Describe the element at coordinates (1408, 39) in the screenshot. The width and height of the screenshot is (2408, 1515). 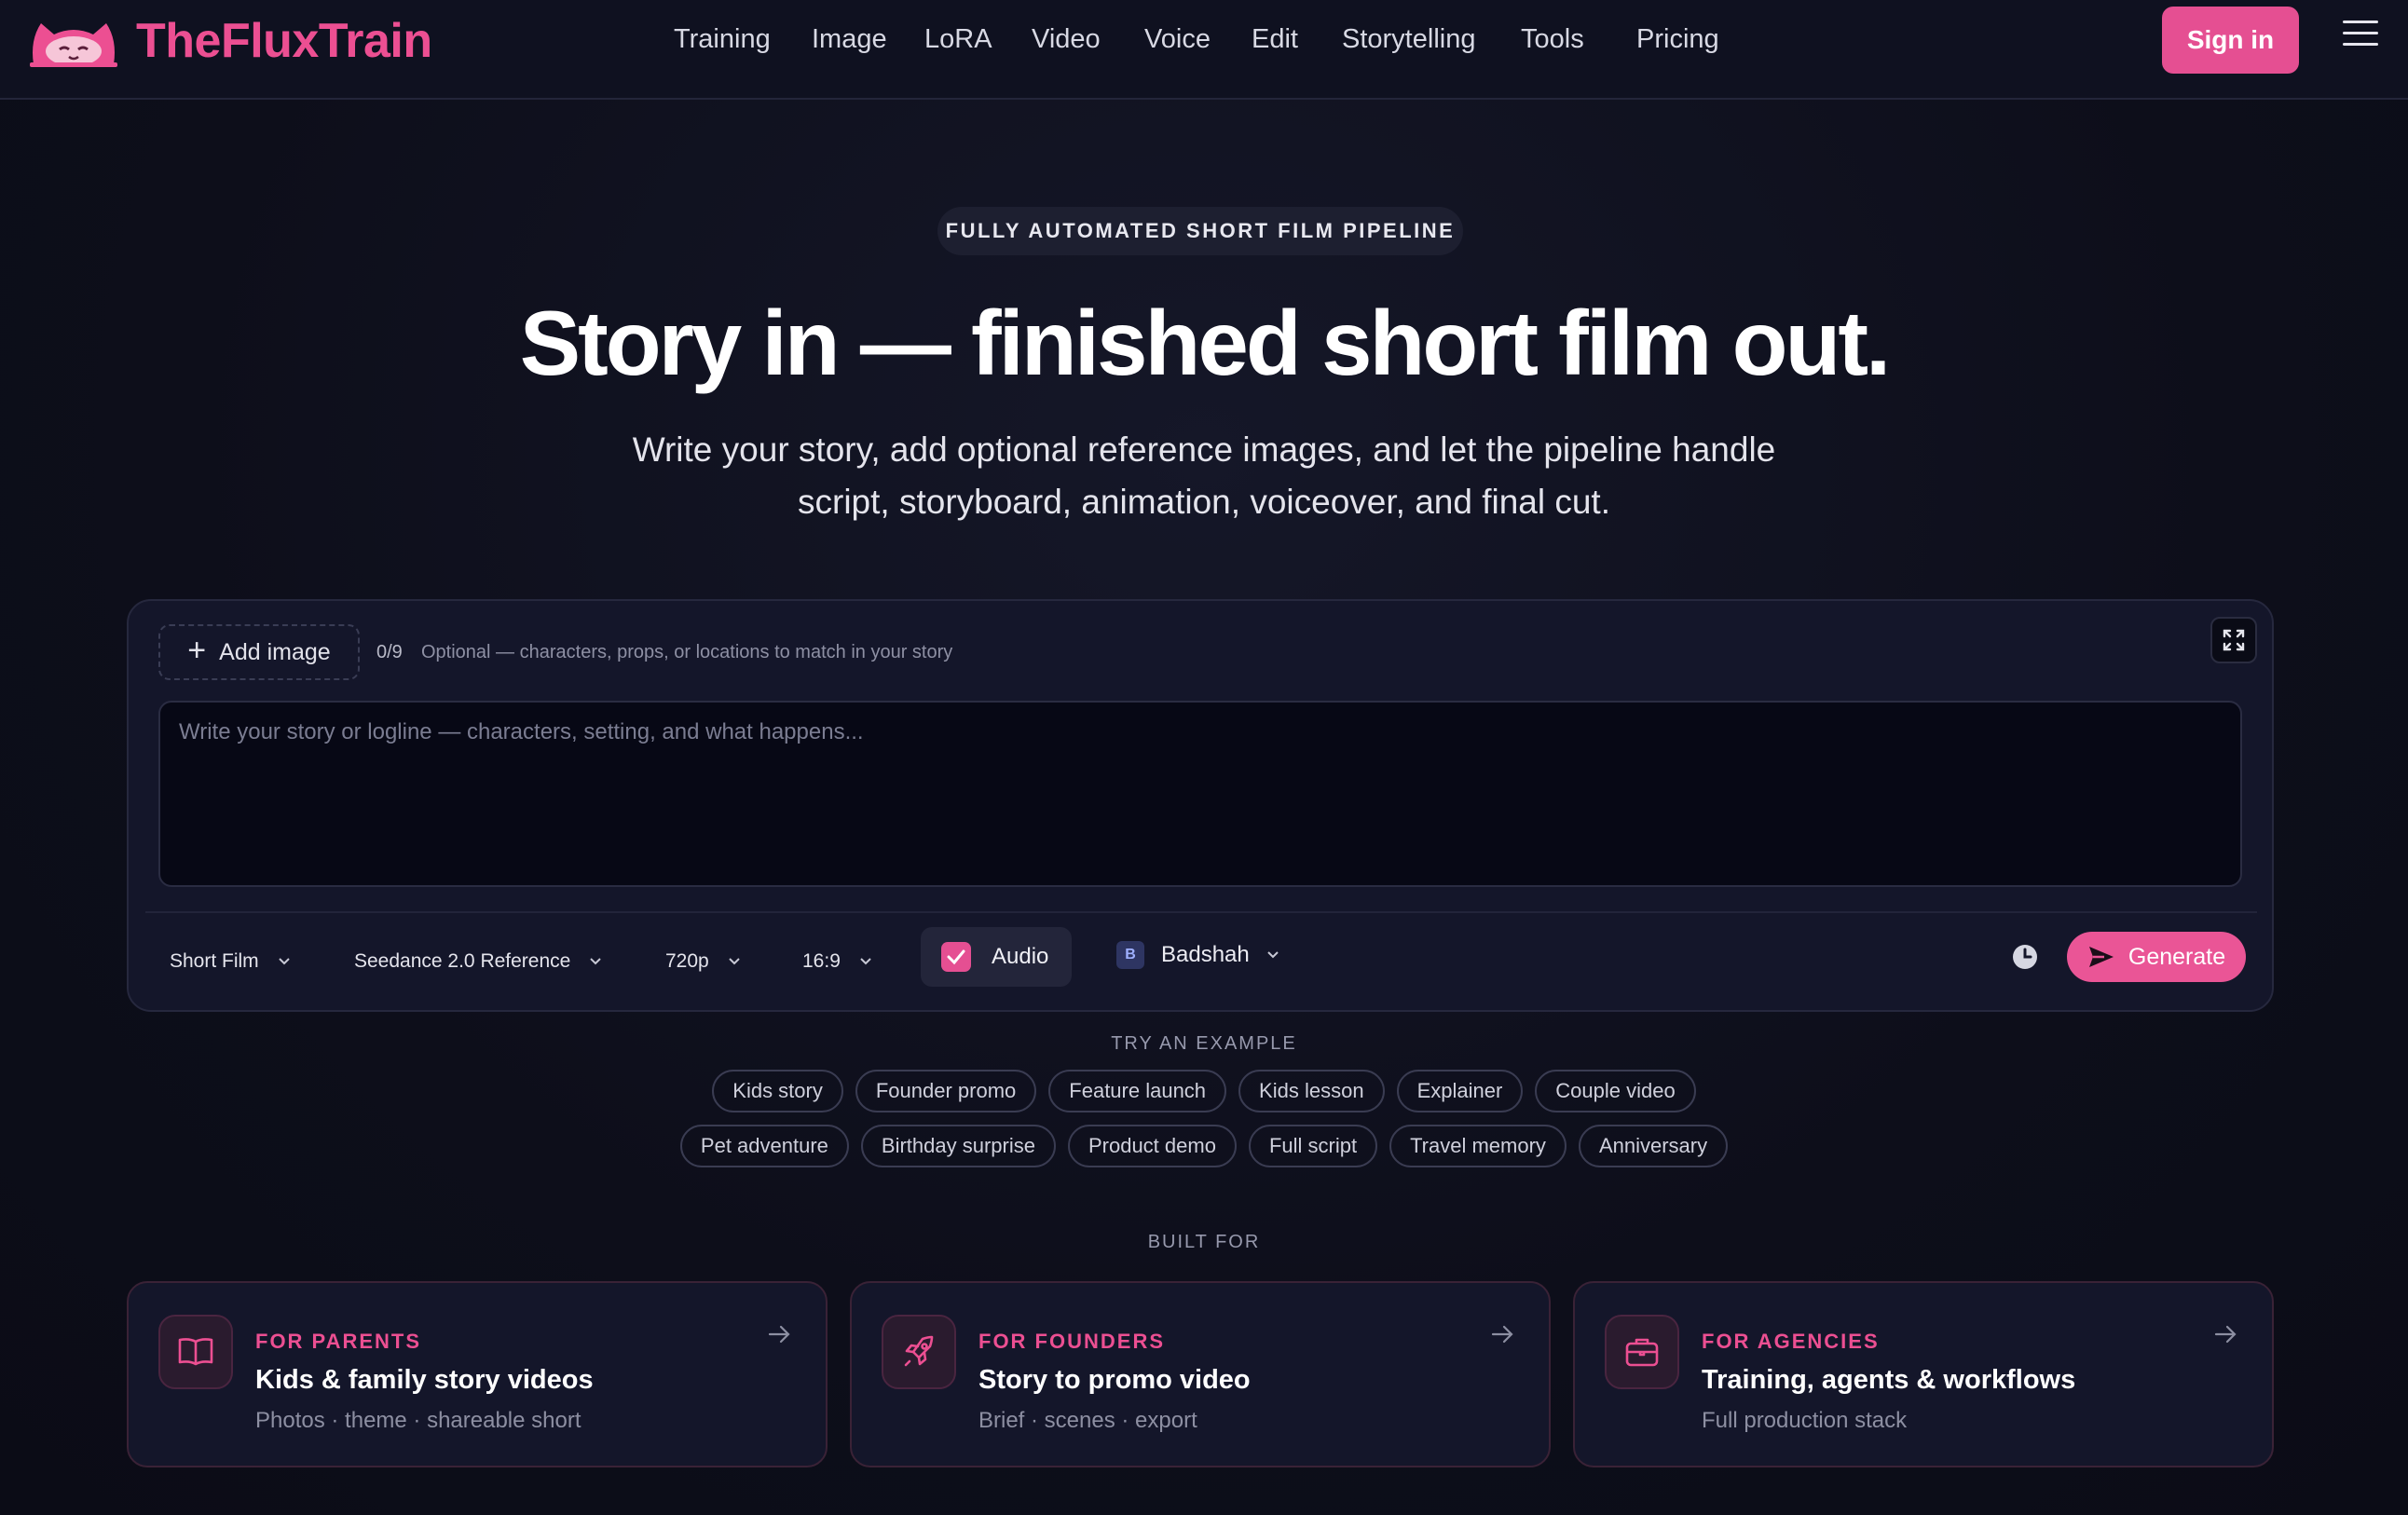
I see `nav-storytelling: Storytelling` at that location.